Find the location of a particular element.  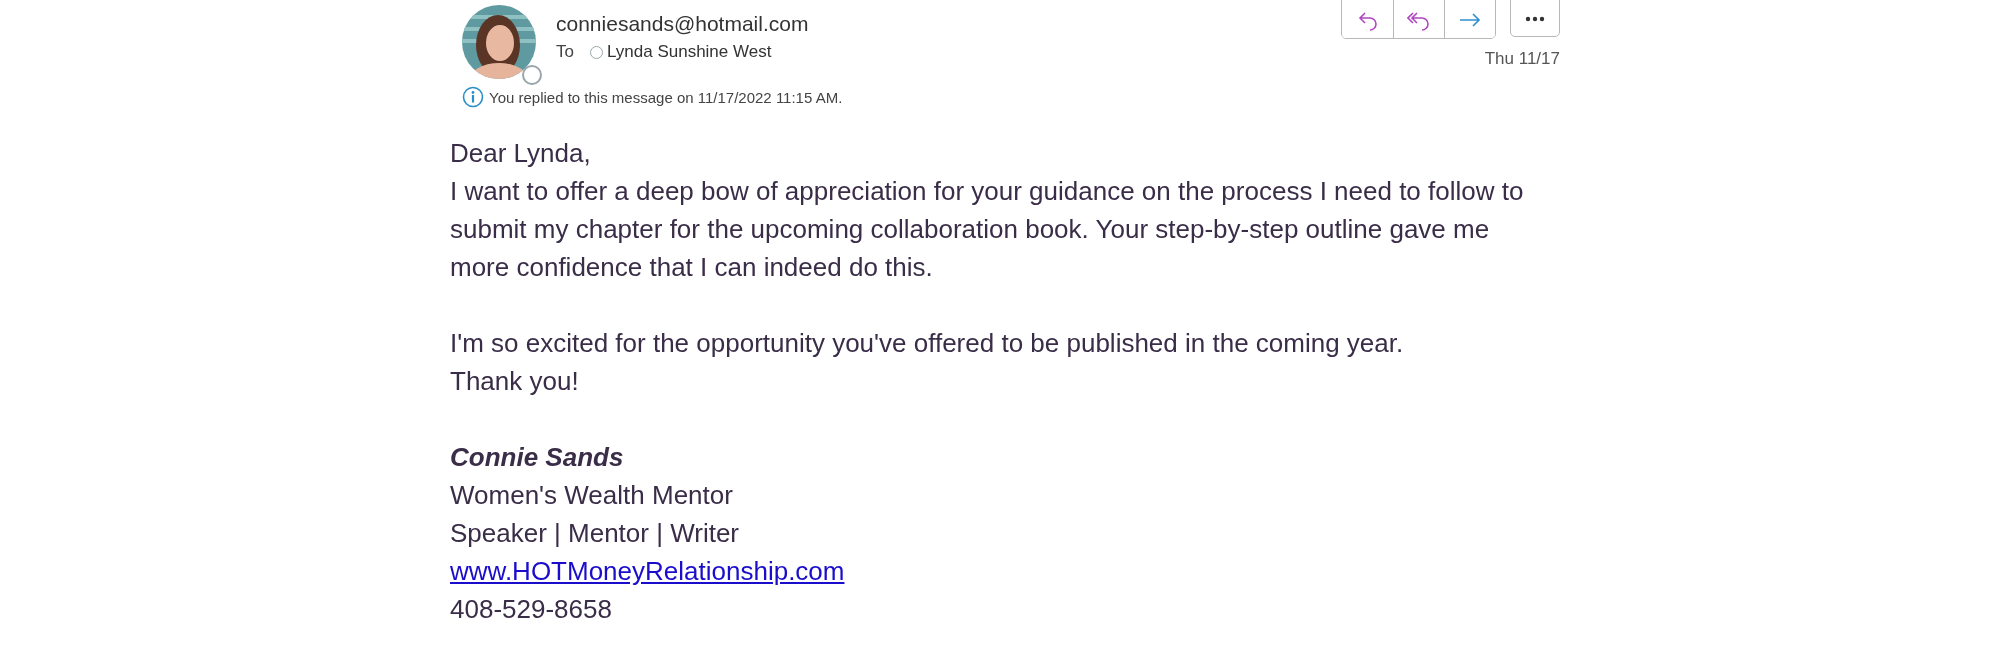

more-icon is located at coordinates (1535, 18).